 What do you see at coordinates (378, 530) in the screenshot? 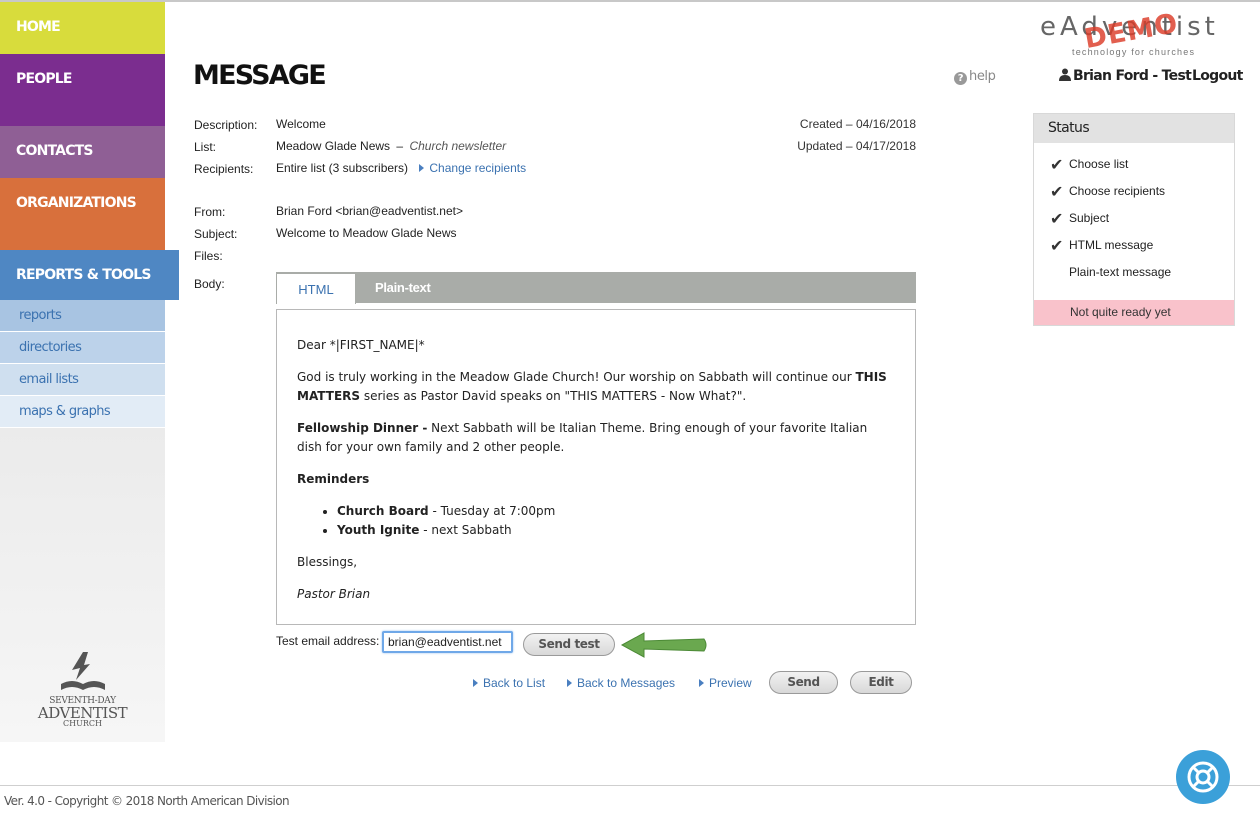
I see `reminder-2-bold: Youth Ignite` at bounding box center [378, 530].